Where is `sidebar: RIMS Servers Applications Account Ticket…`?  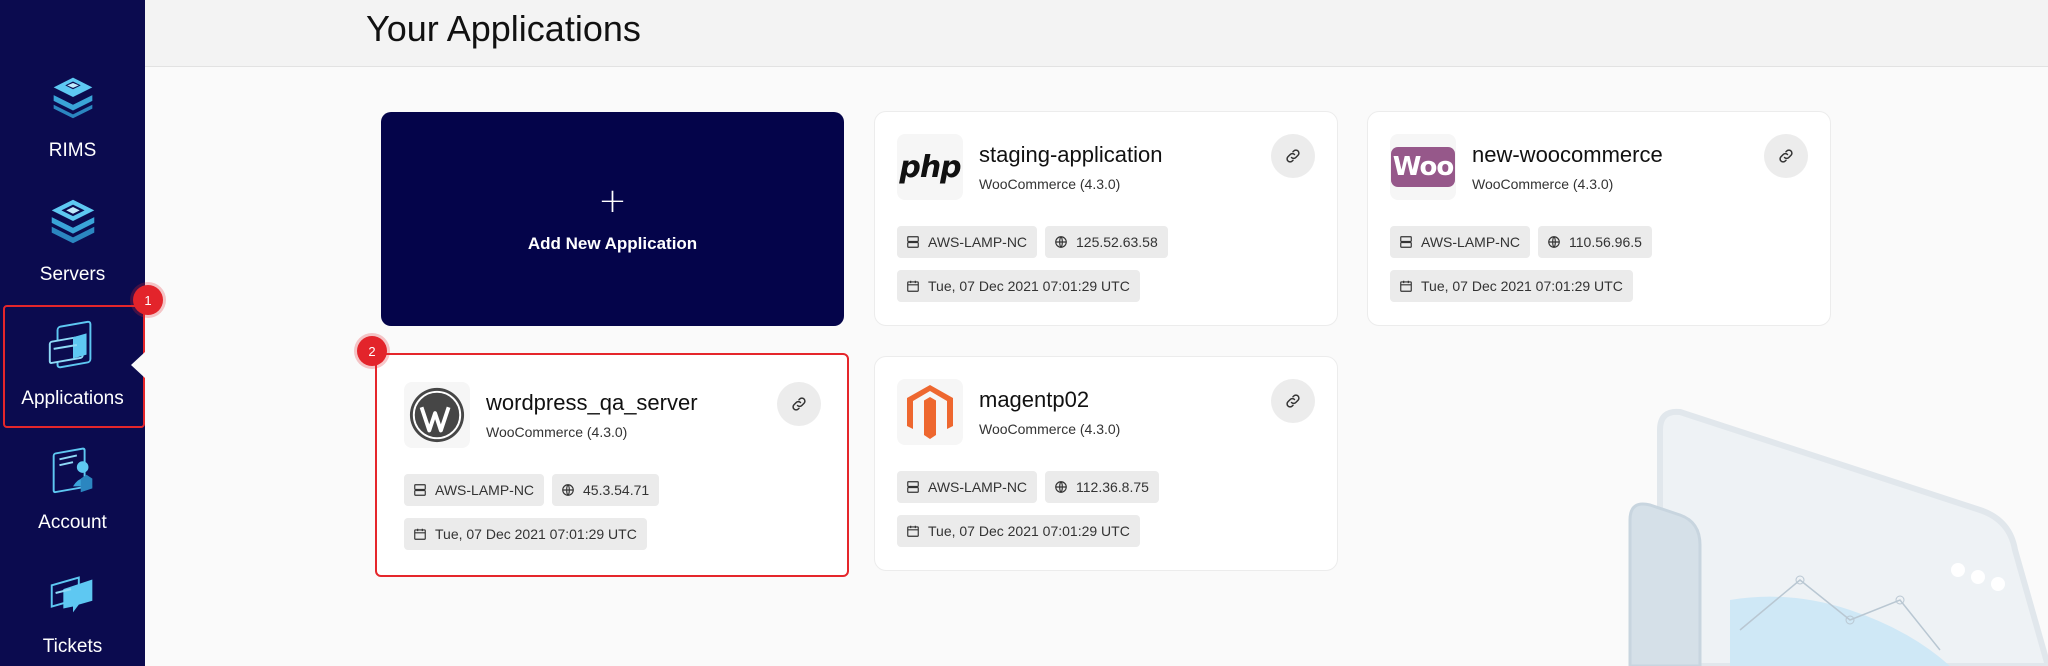 sidebar: RIMS Servers Applications Account Ticket… is located at coordinates (72, 333).